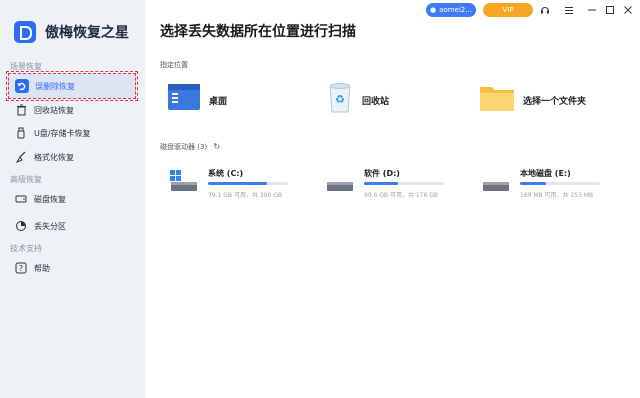  What do you see at coordinates (245, 195) in the screenshot?
I see `drive-capacity: 79.1 GB 可用，共 300 GB` at bounding box center [245, 195].